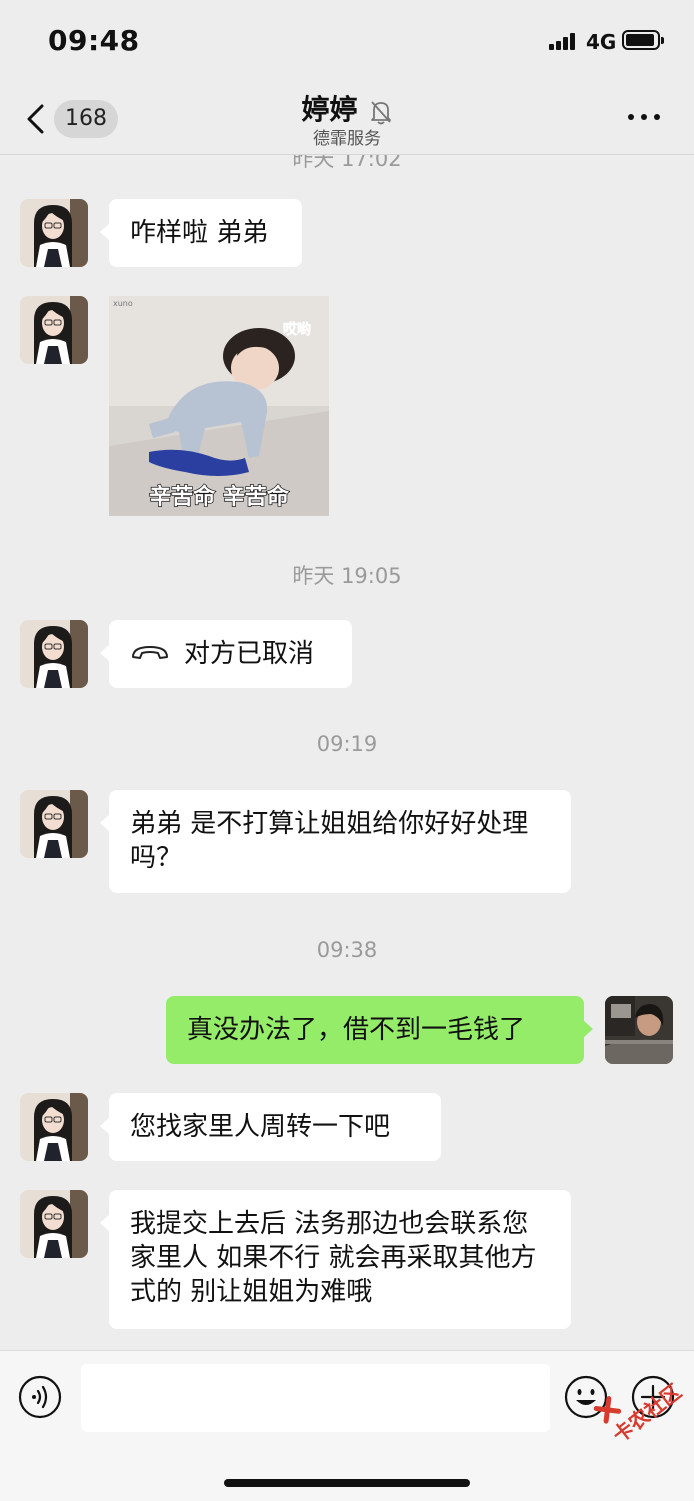 The width and height of the screenshot is (694, 1501). I want to click on message-bubble: 弟弟 是不打算让姐姐给你好好处理吗？, so click(335, 841).